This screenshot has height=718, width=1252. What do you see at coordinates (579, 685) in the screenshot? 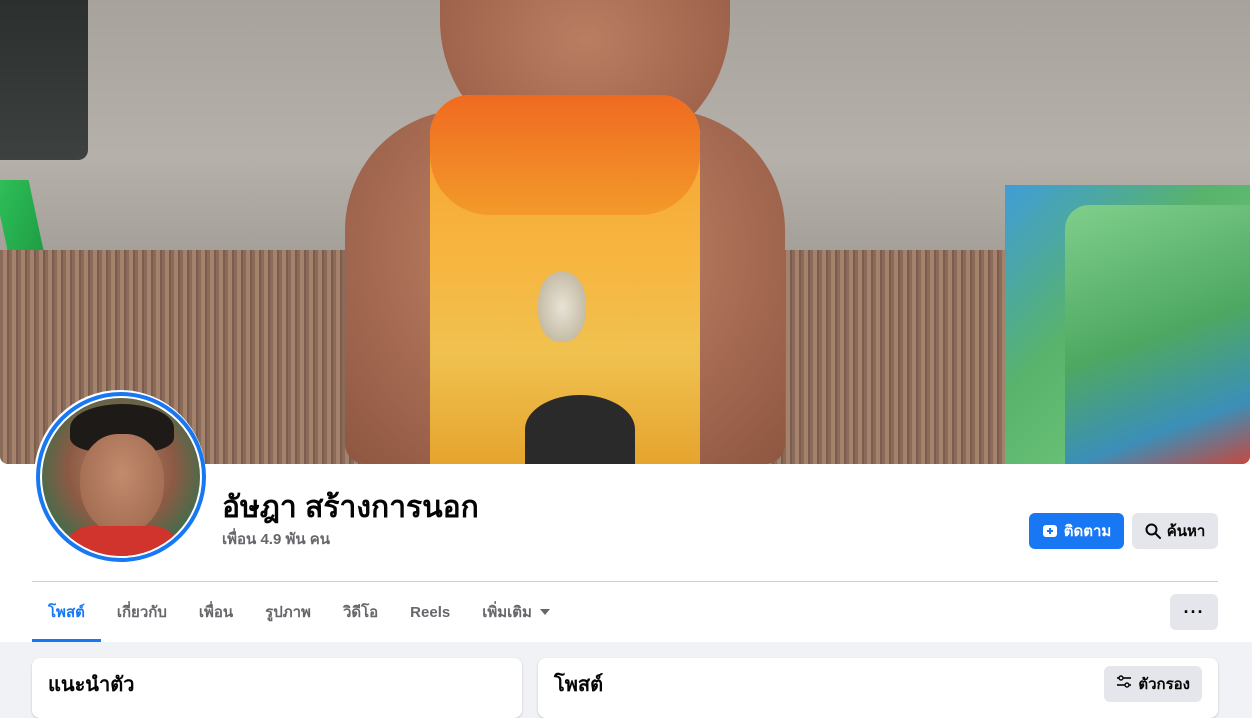
I see `posts-title: โพสต์` at bounding box center [579, 685].